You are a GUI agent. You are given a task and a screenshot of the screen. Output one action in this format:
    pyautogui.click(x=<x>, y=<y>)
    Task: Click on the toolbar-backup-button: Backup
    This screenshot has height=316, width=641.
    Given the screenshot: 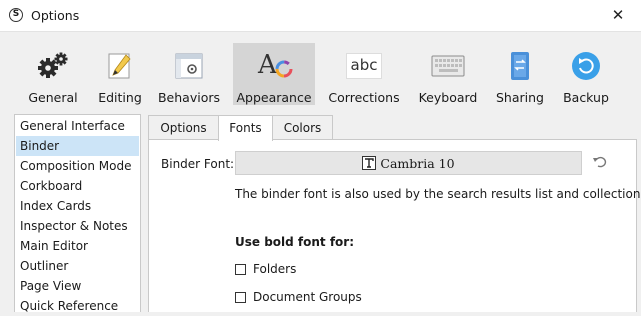 What is the action you would take?
    pyautogui.click(x=586, y=74)
    